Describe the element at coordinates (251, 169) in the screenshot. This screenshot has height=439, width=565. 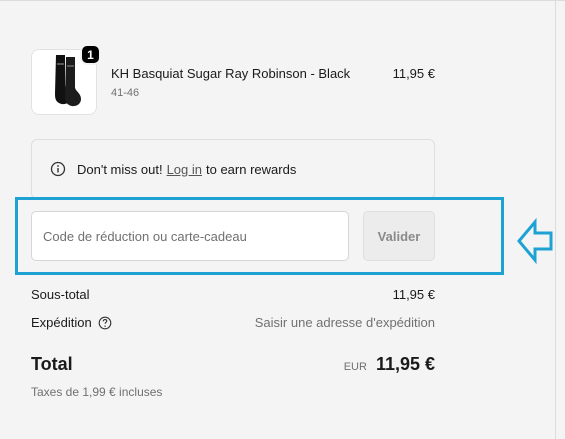
I see `rewards-text-after: to earn rewards` at that location.